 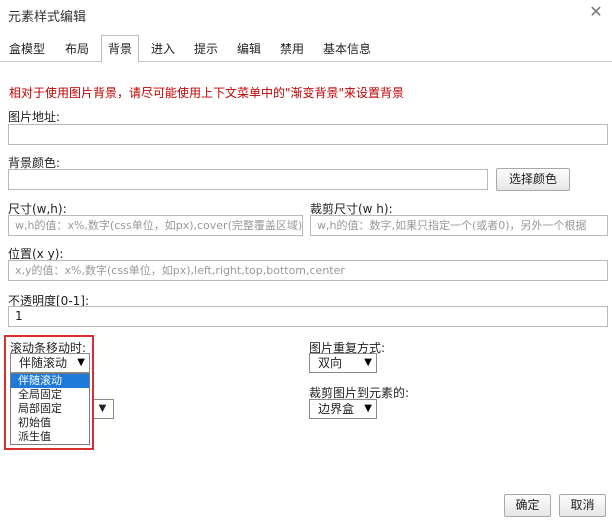 I want to click on clip-selected: 边界盒, so click(x=336, y=409).